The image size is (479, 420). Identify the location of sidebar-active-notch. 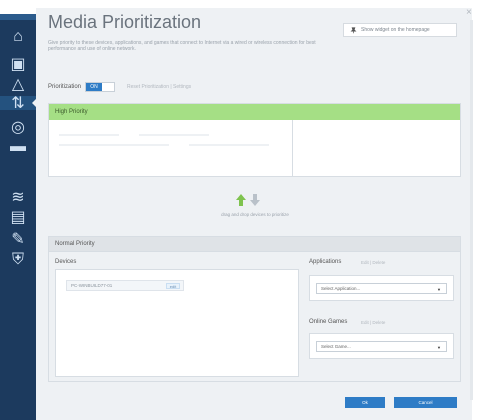
(34, 103).